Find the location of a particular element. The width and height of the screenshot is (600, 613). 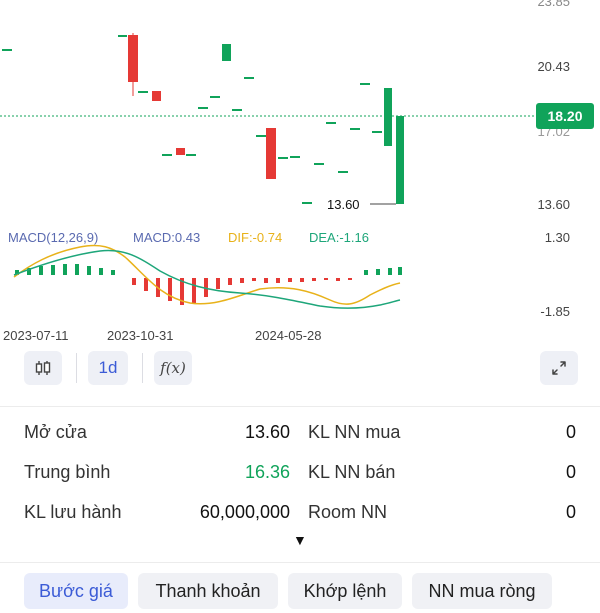

date-label: 2023-10-31 is located at coordinates (140, 335).